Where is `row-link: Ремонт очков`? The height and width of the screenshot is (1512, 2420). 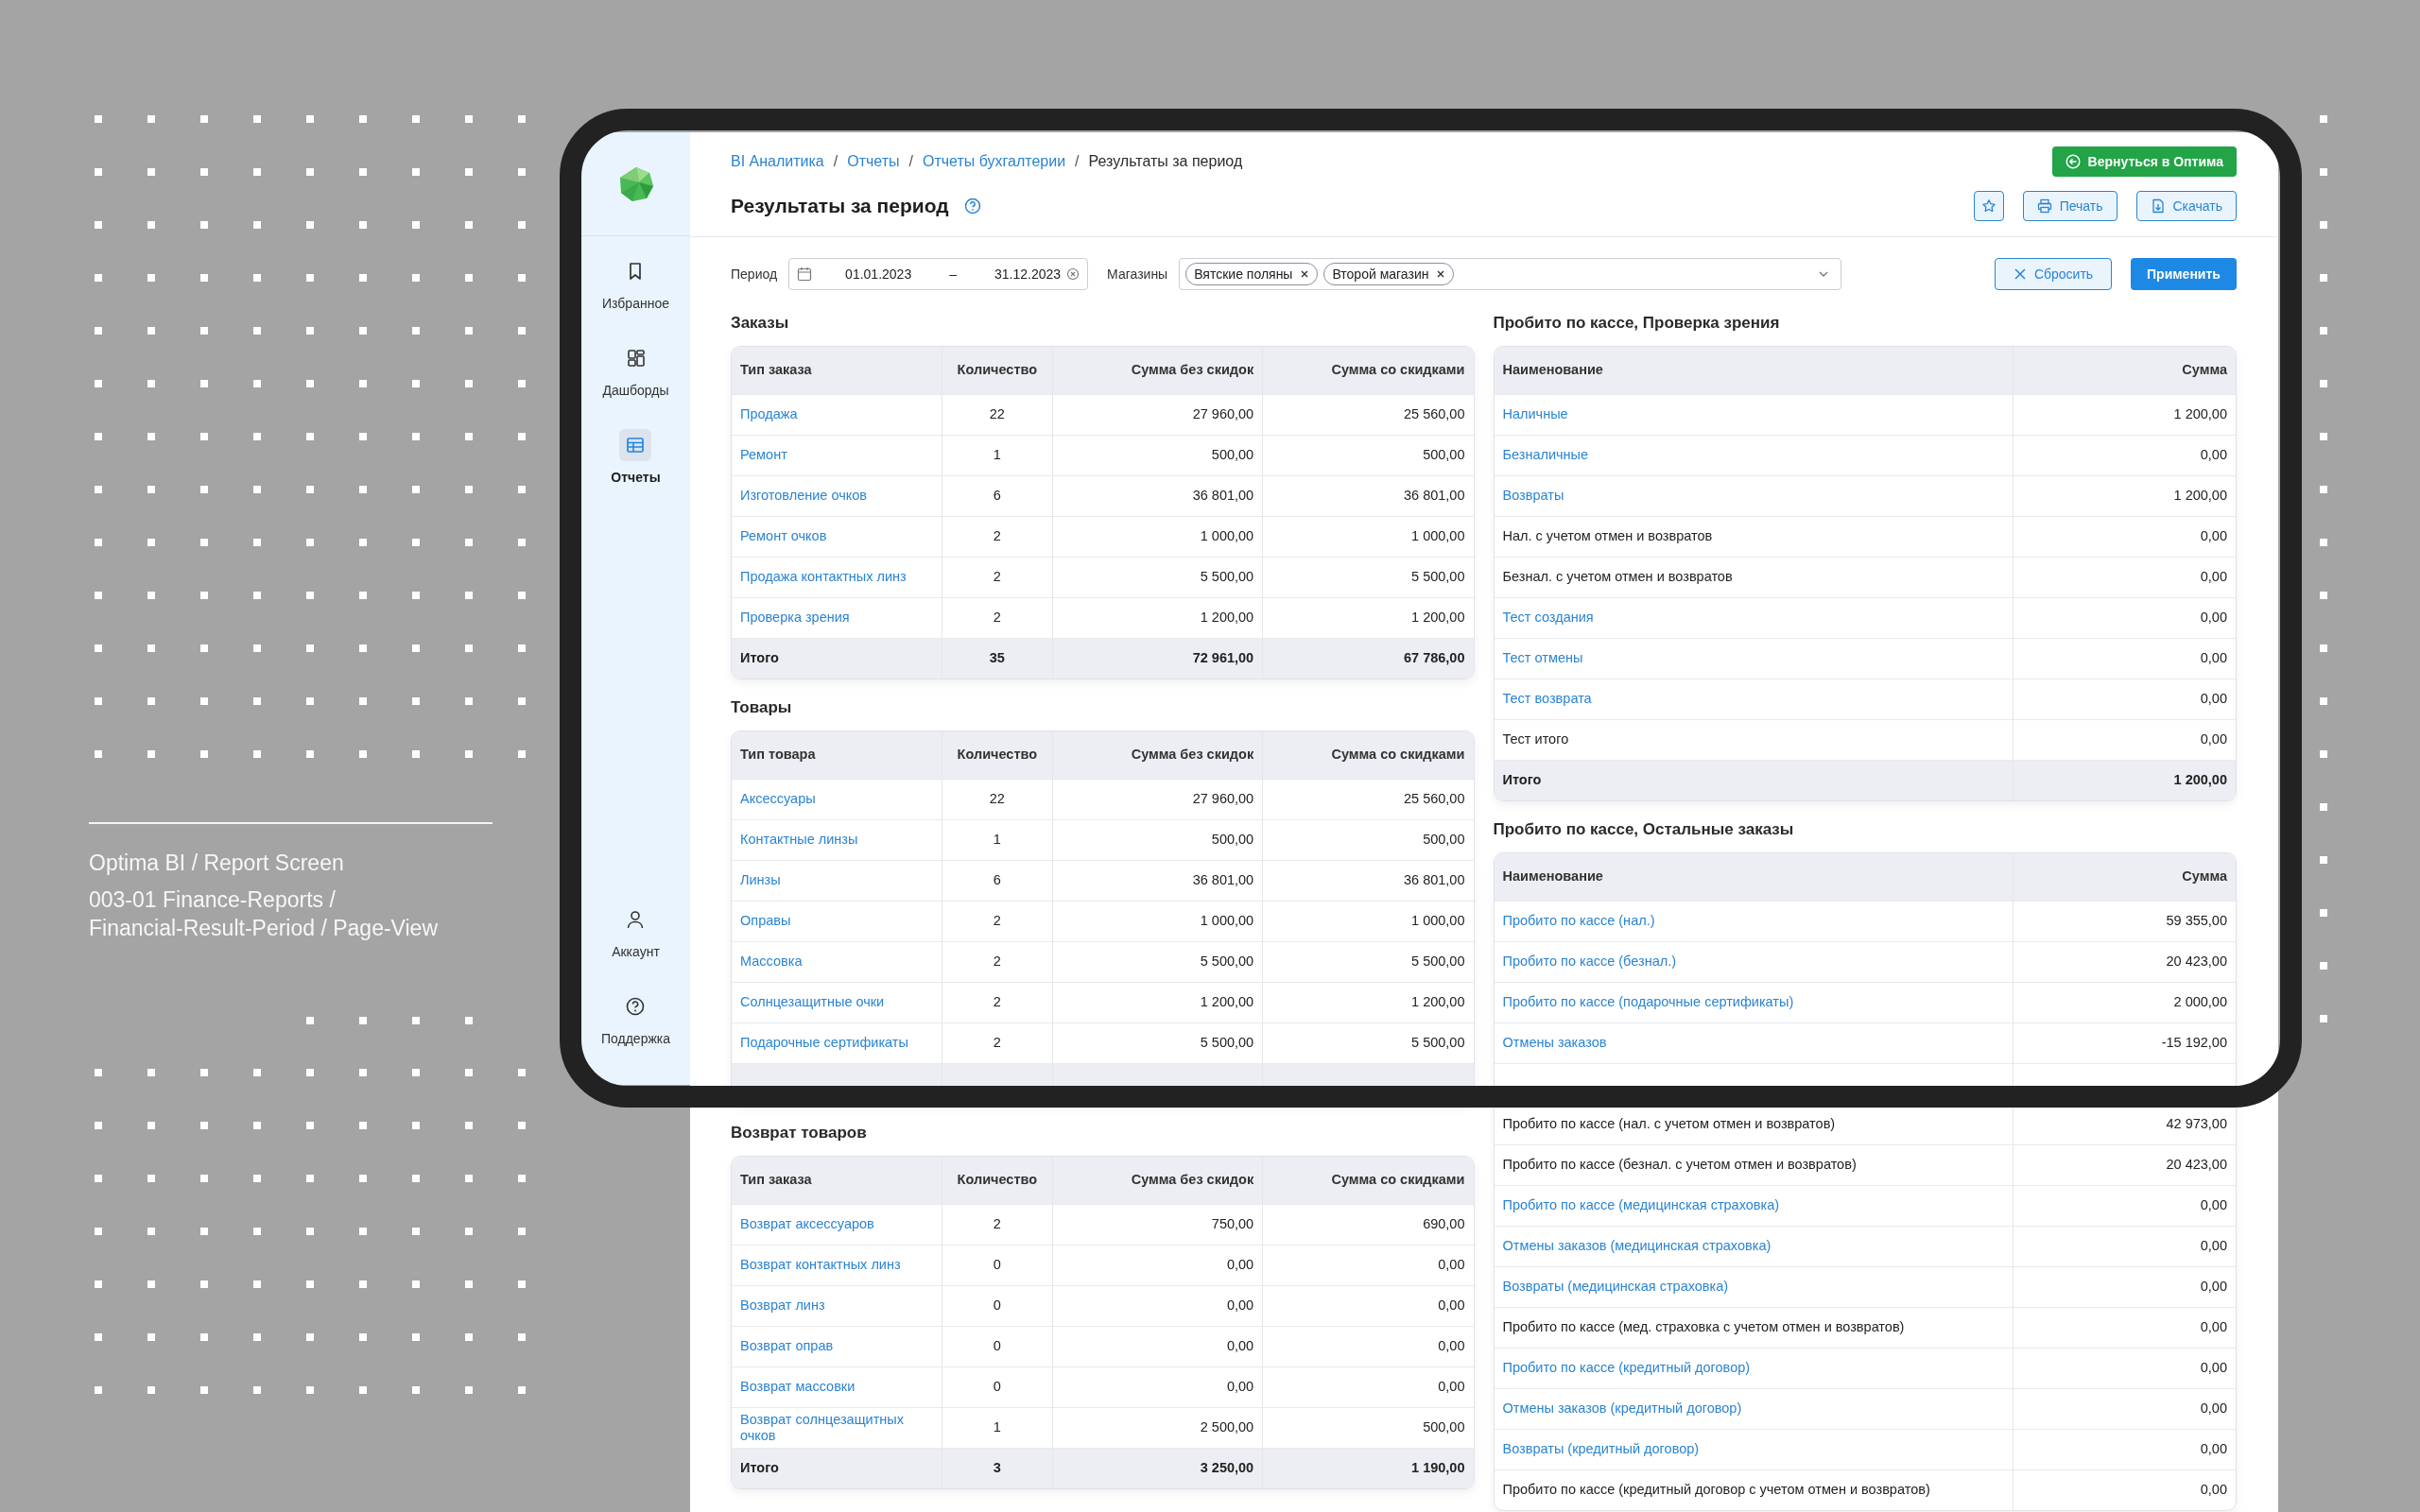 row-link: Ремонт очков is located at coordinates (783, 536).